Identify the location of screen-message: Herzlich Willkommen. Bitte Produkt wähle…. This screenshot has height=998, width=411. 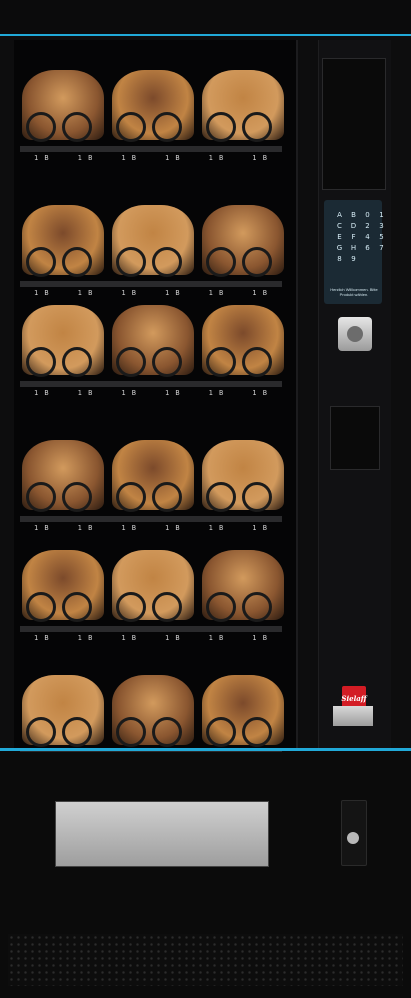
(354, 292).